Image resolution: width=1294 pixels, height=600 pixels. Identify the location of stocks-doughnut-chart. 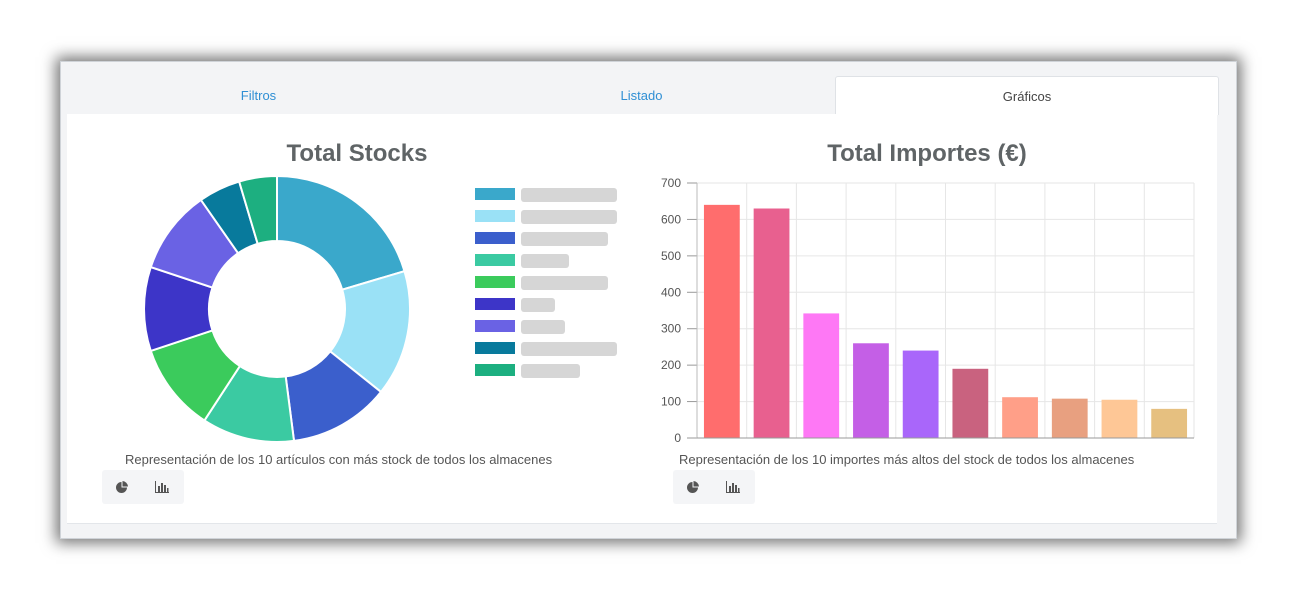
(277, 308).